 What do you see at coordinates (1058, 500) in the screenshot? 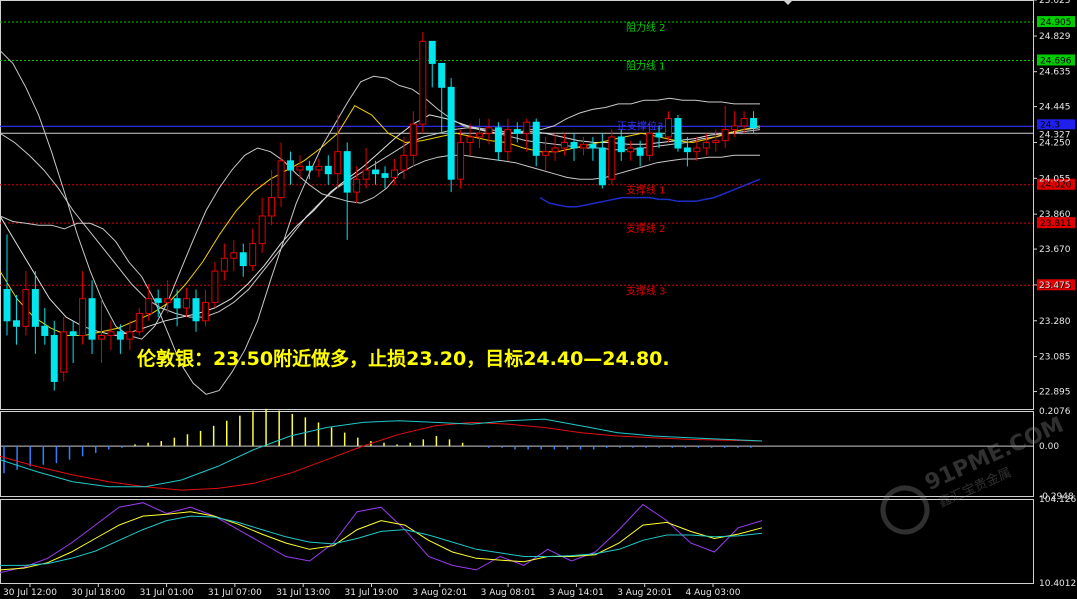
I see `osc-y-label: 104.1262` at bounding box center [1058, 500].